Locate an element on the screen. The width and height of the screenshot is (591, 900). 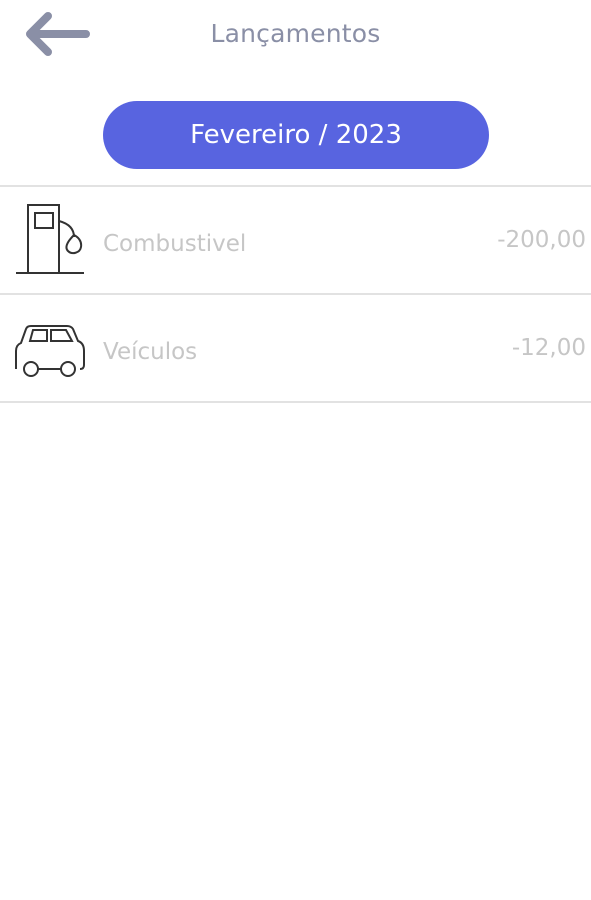
app-header: Lançamentos is located at coordinates (295, 40).